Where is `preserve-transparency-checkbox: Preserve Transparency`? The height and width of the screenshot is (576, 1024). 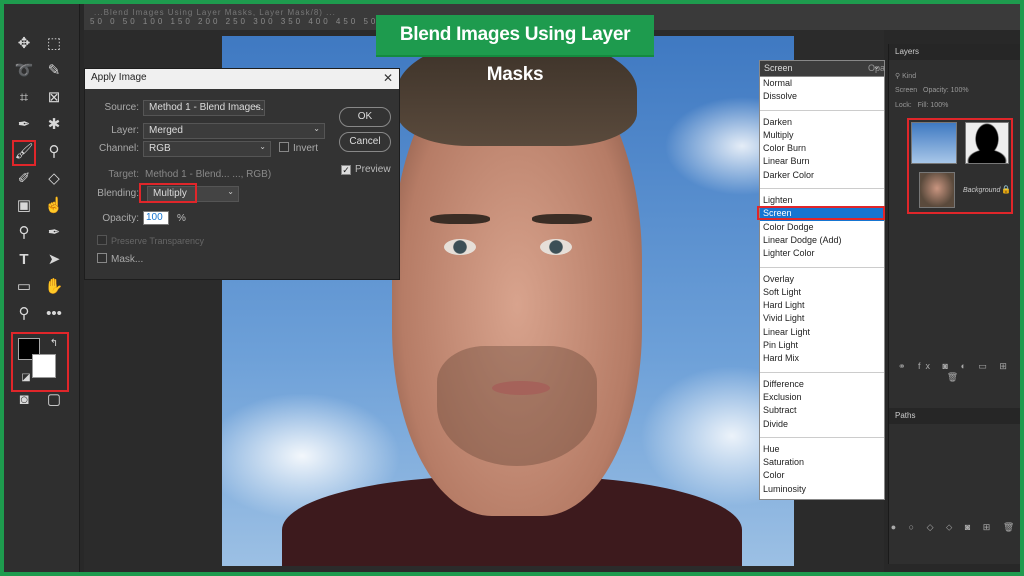 preserve-transparency-checkbox: Preserve Transparency is located at coordinates (150, 240).